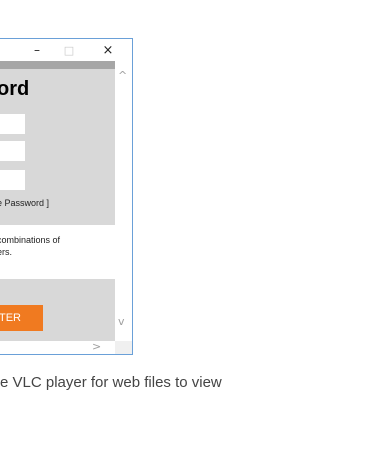  I want to click on enter-button: TER, so click(21, 318).